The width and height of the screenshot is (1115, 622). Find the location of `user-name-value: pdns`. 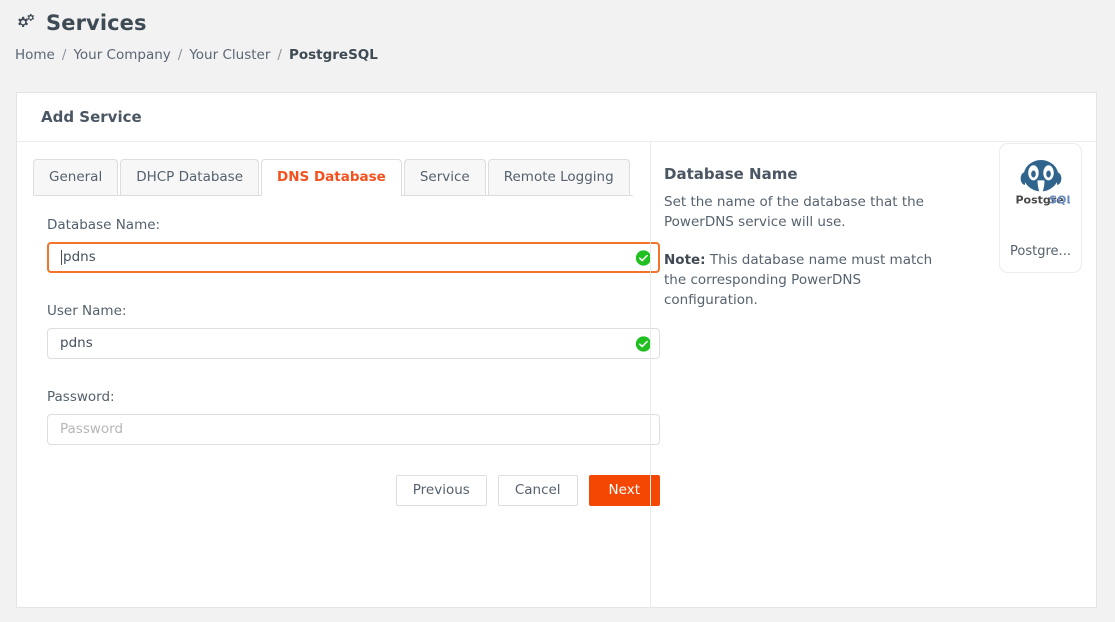

user-name-value: pdns is located at coordinates (76, 343).